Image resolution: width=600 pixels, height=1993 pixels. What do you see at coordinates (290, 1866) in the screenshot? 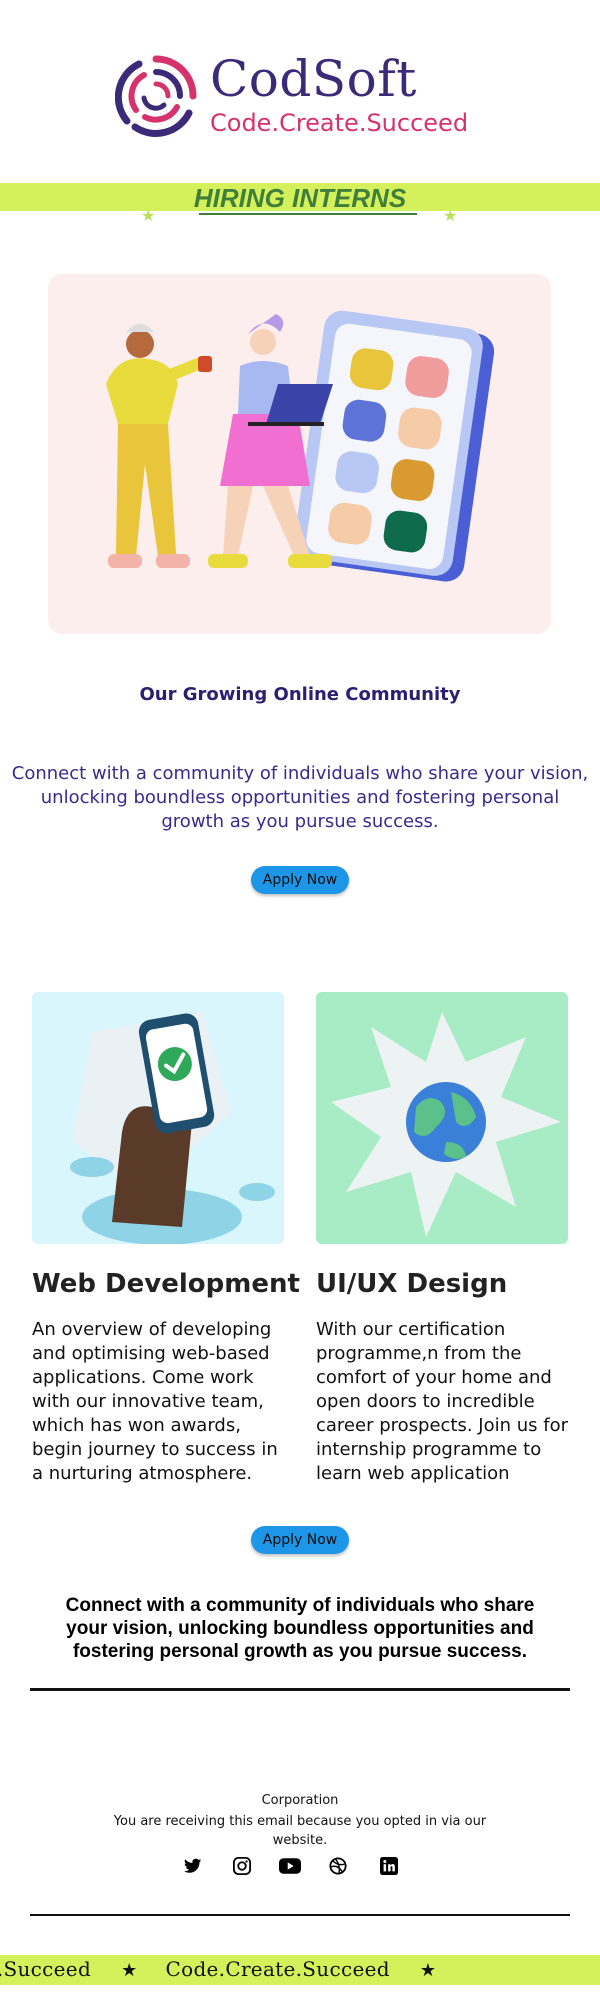
I see `youtube-icon` at bounding box center [290, 1866].